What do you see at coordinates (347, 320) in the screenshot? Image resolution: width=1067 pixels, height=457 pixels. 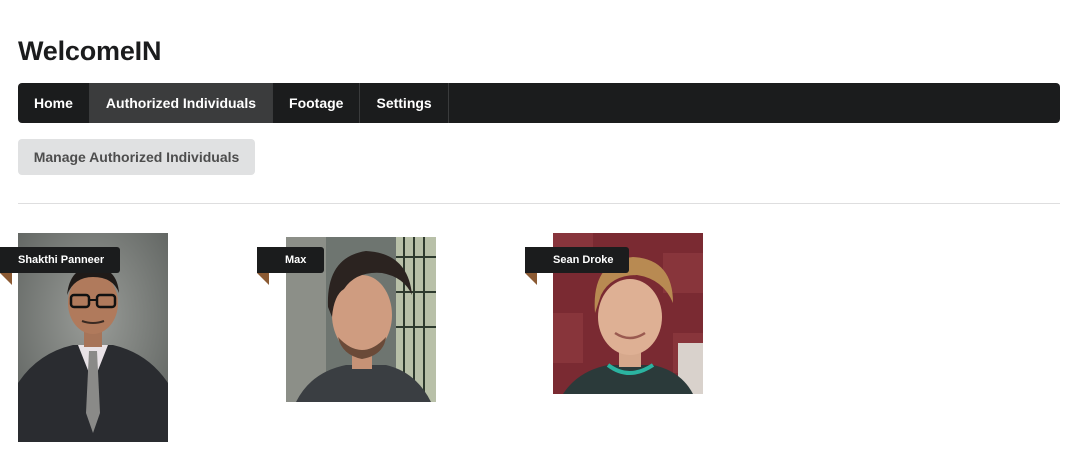 I see `individual-card: Max` at bounding box center [347, 320].